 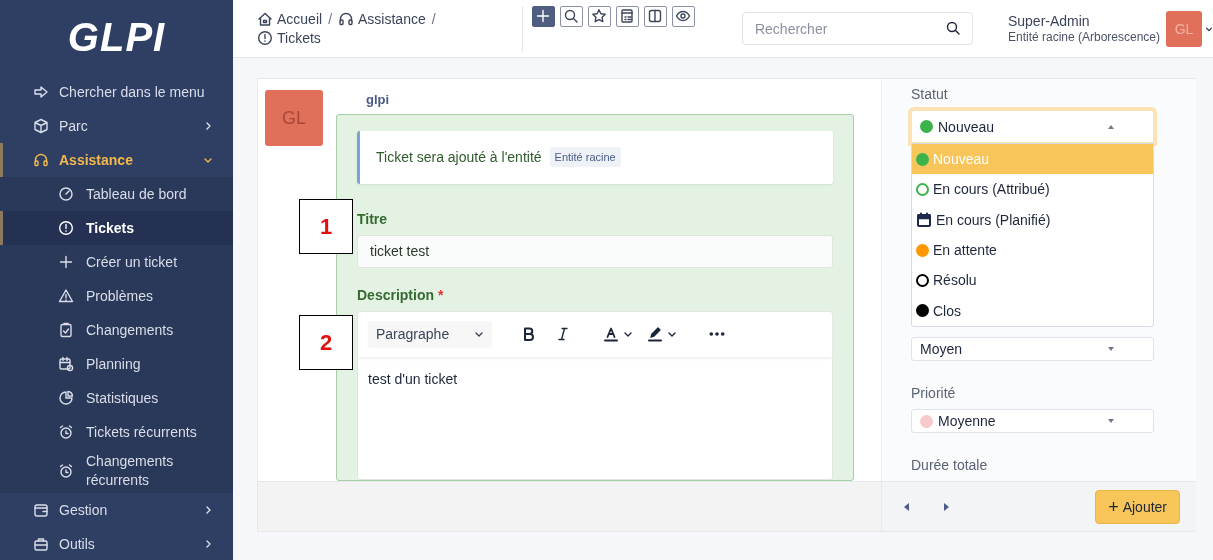 I want to click on status-option: Résolu, so click(x=1032, y=280).